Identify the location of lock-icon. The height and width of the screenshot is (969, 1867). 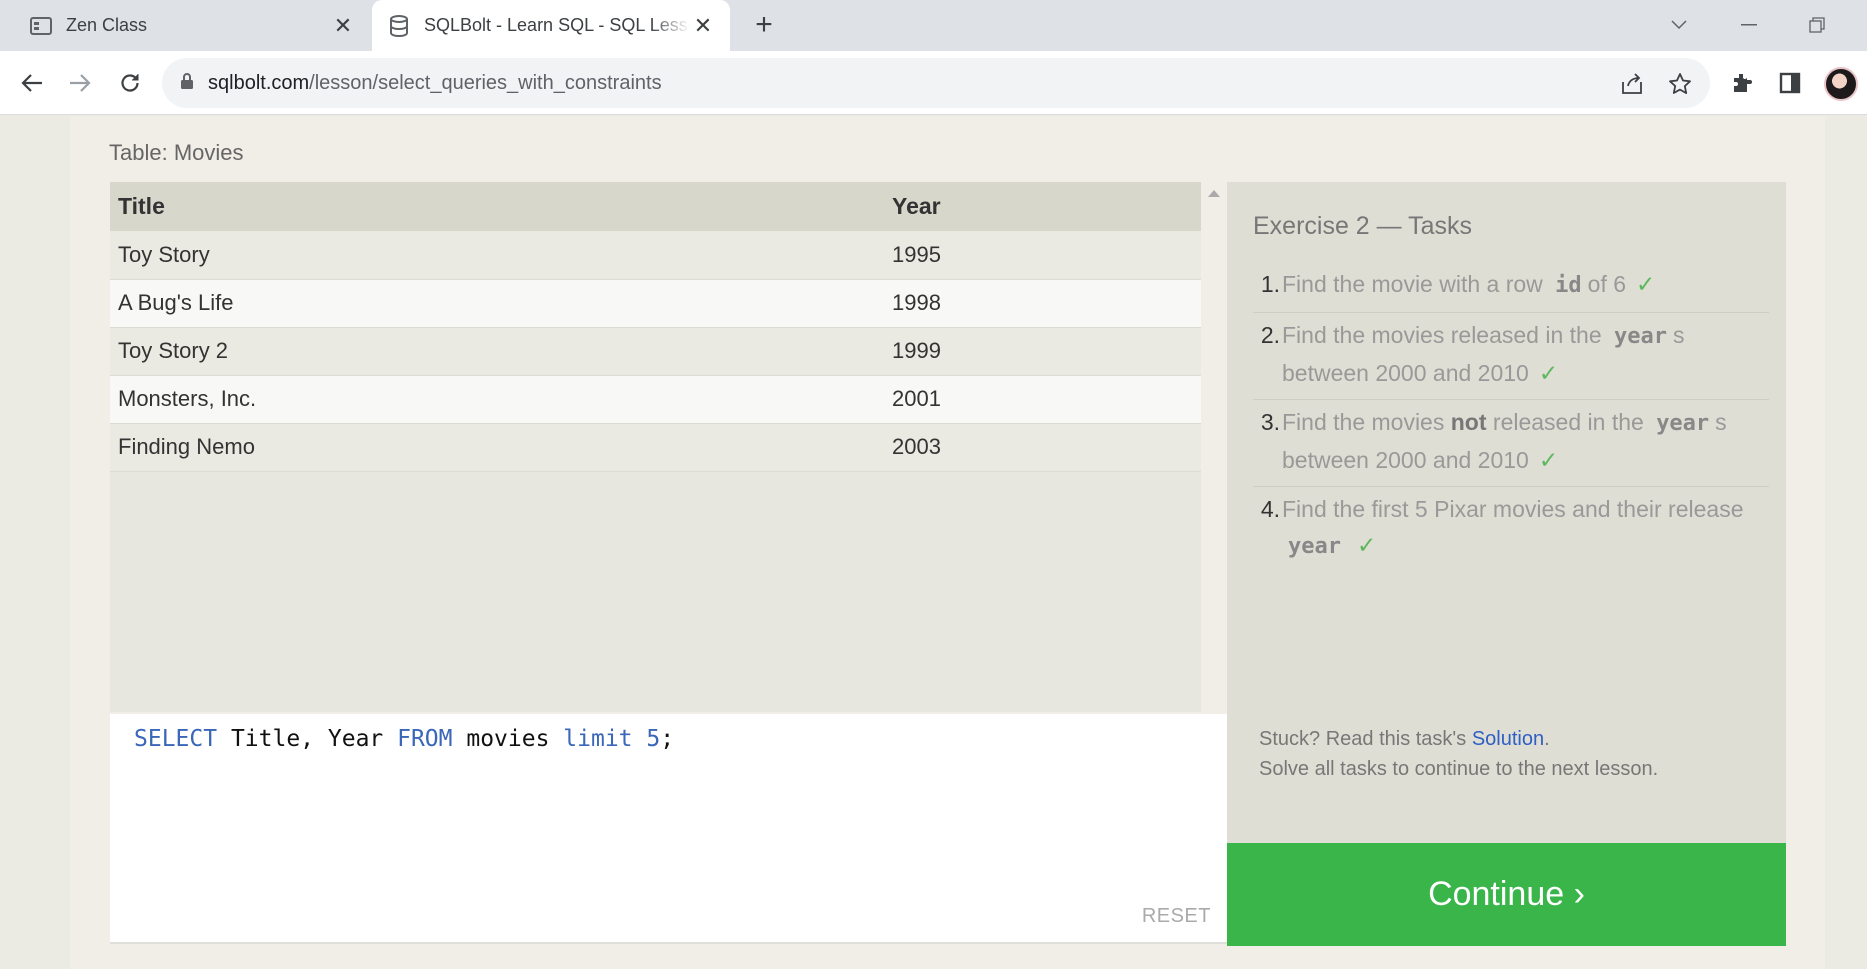
(187, 83).